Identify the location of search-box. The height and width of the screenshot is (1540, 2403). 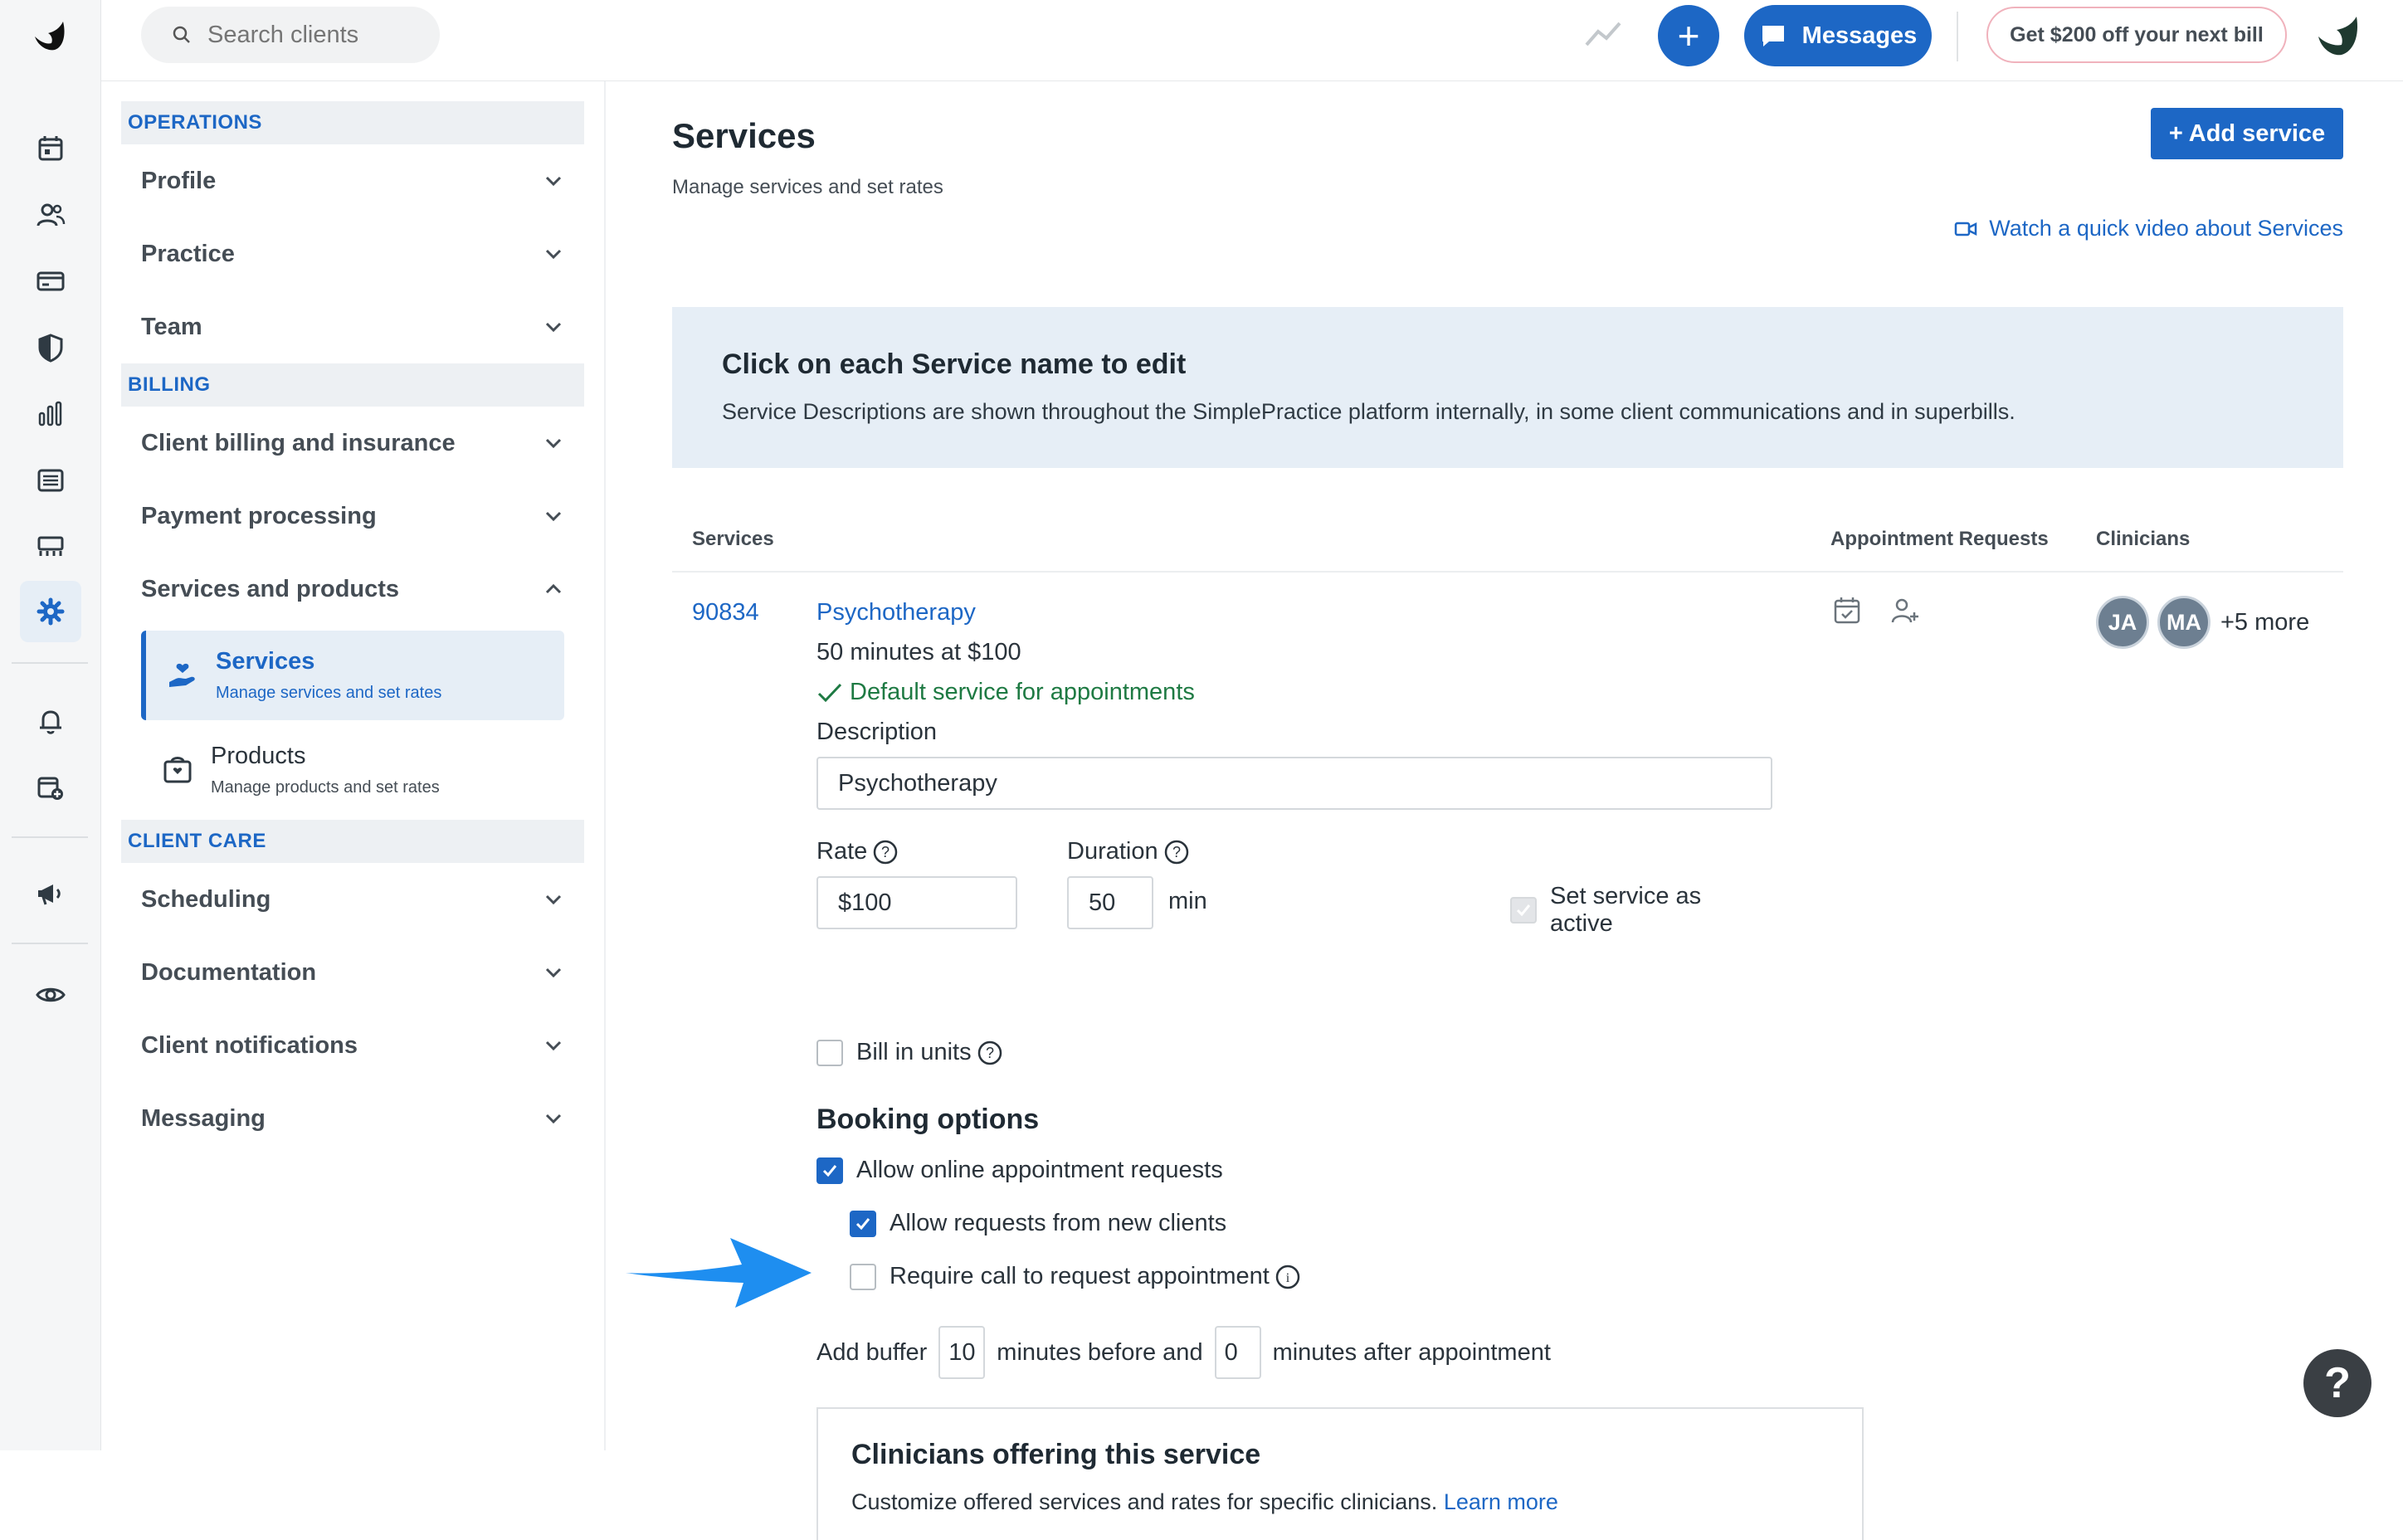
(290, 35).